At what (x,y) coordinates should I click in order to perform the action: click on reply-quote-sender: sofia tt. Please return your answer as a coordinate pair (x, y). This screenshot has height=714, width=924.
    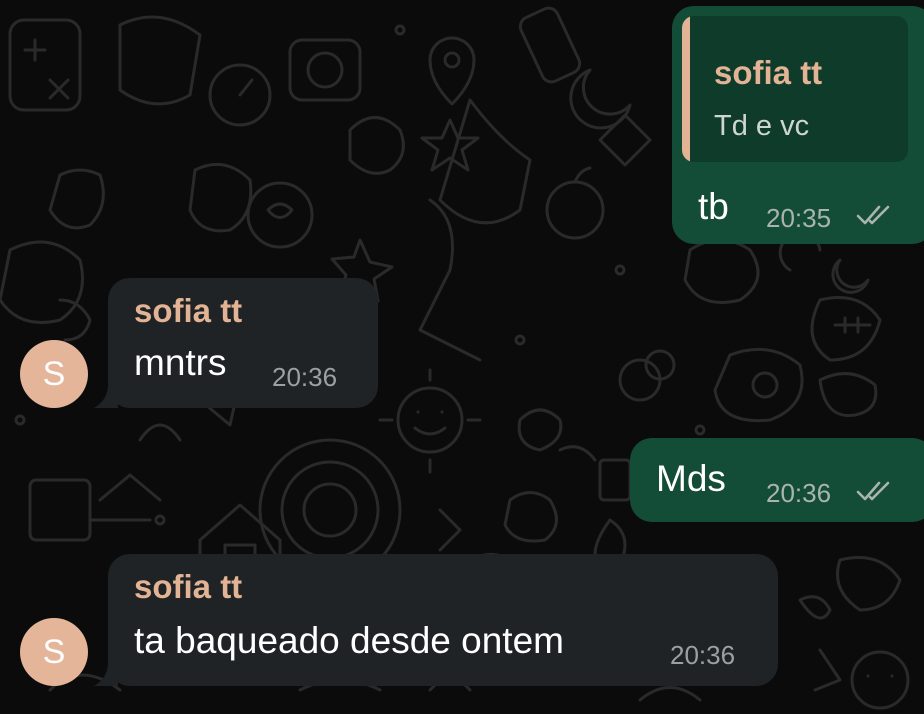
    Looking at the image, I should click on (768, 72).